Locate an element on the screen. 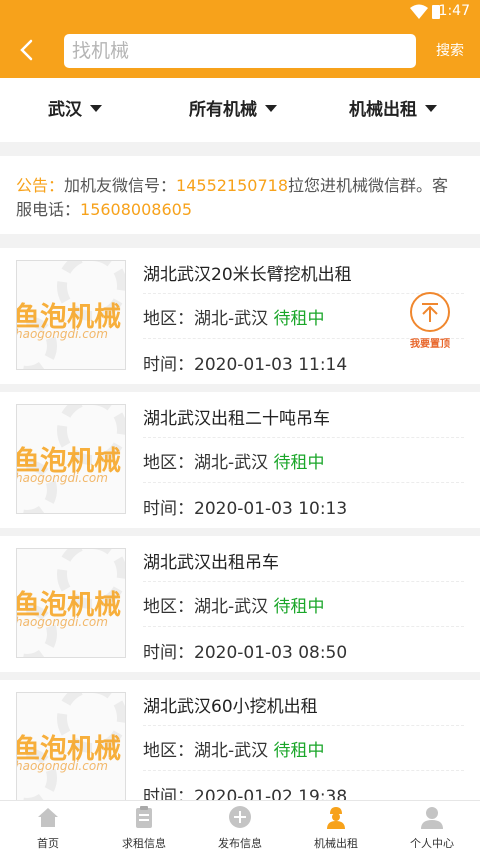 The height and width of the screenshot is (854, 480). wifi-icon is located at coordinates (419, 11).